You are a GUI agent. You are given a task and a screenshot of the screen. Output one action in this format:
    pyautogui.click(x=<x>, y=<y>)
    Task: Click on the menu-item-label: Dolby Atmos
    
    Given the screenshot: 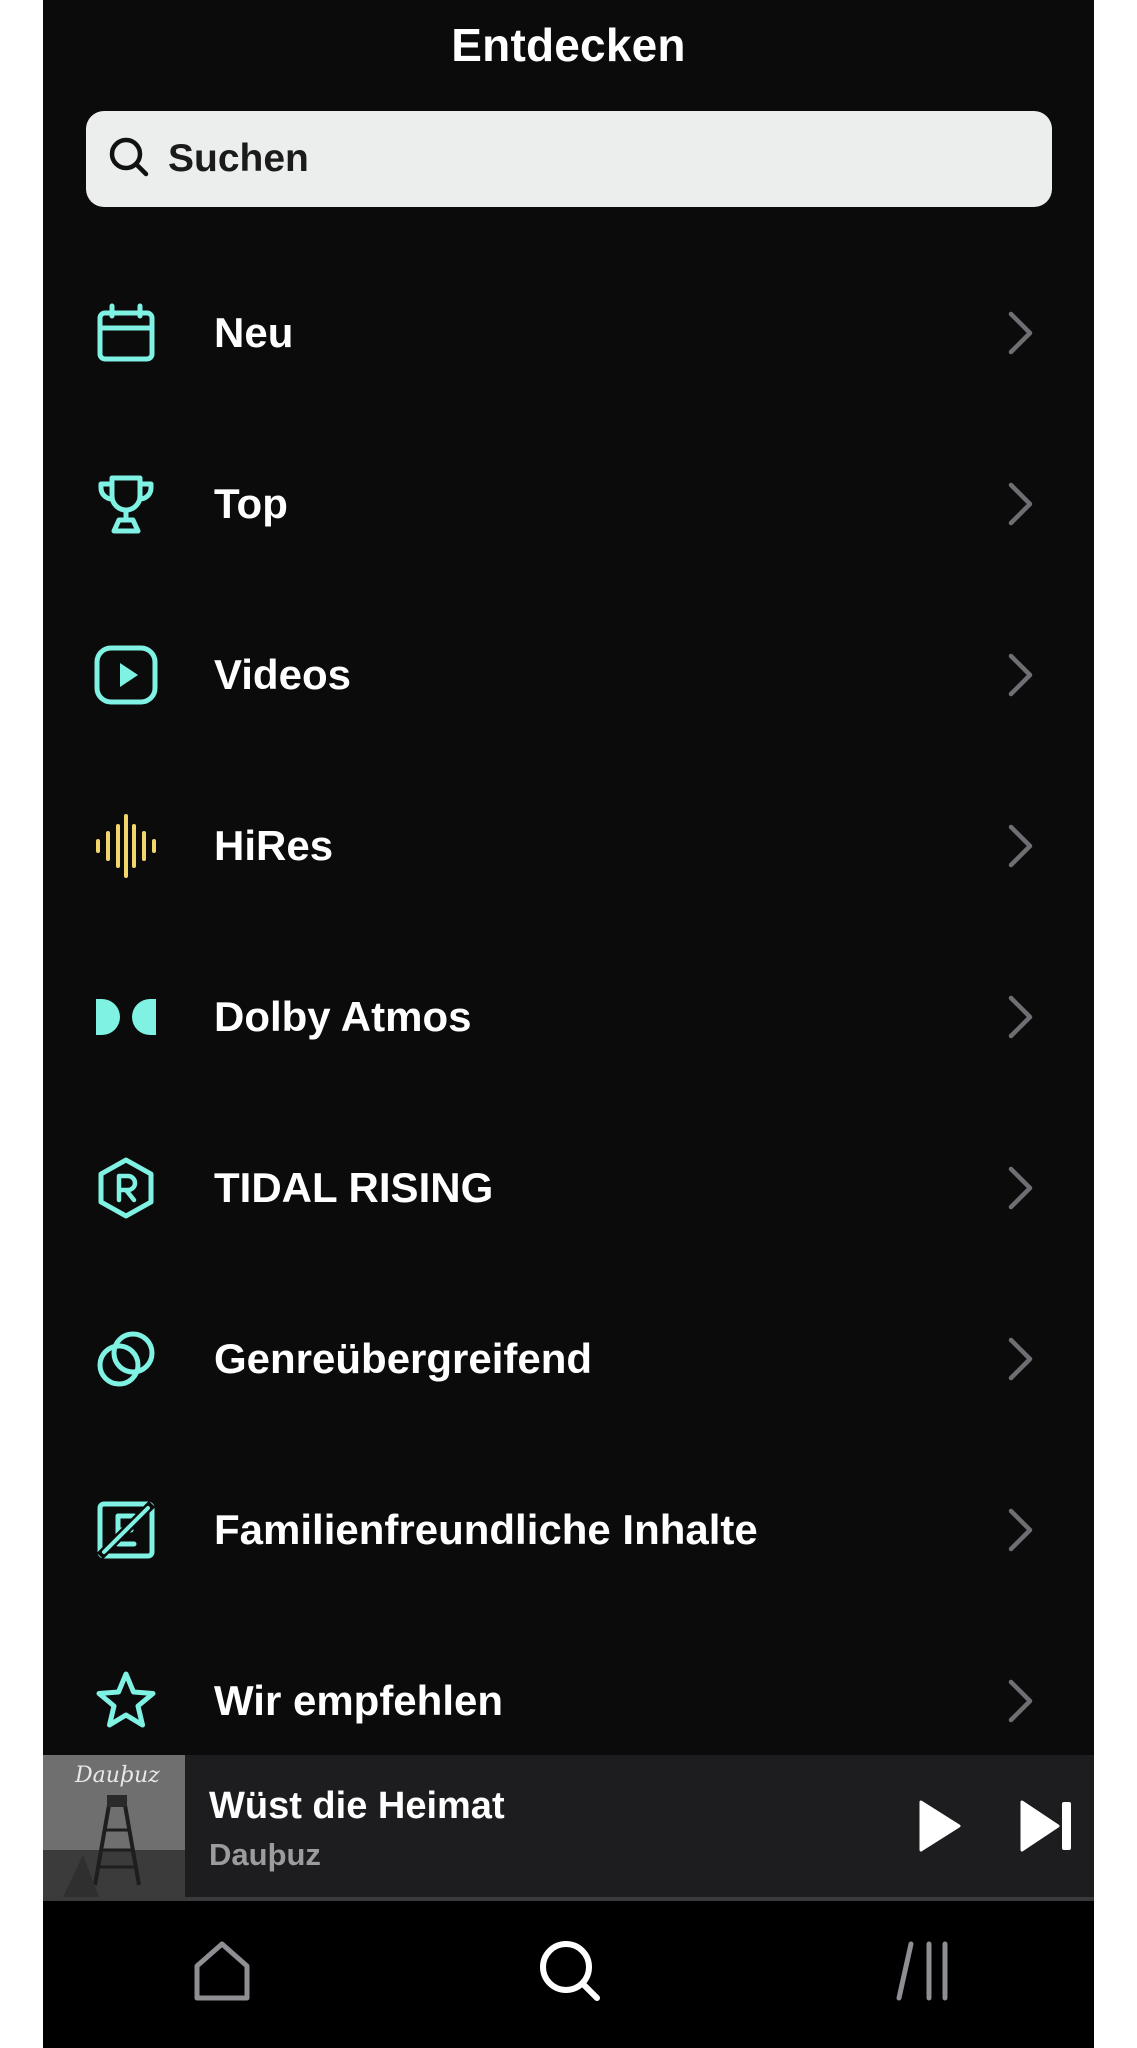 What is the action you would take?
    pyautogui.click(x=343, y=1016)
    